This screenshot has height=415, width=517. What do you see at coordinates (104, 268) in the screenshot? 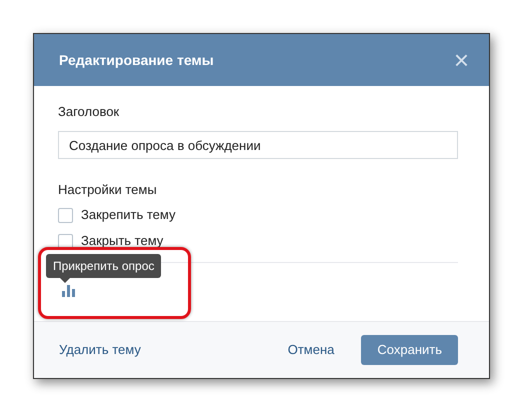
I see `tooltip: Прикрепить опрос` at bounding box center [104, 268].